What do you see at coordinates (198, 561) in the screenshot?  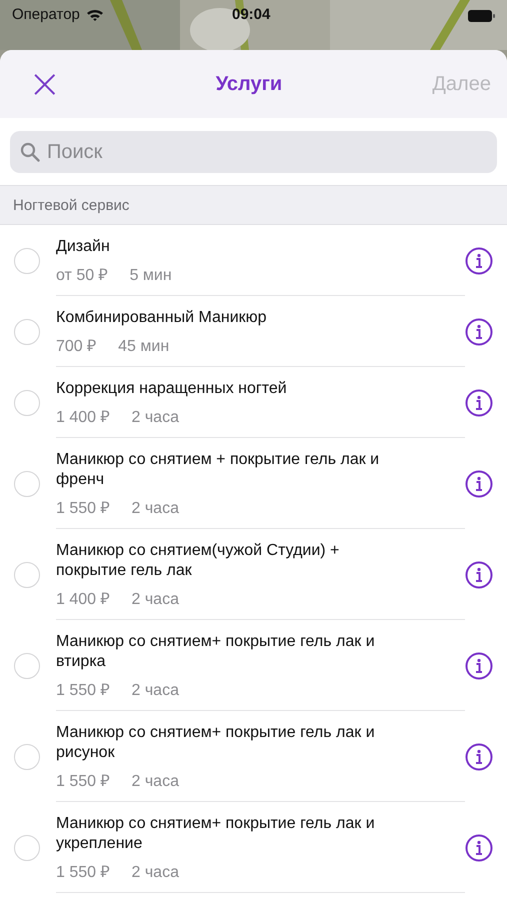 I see `service-name: Маникюр со снятием(чужой Студии) + покрытие гель лак` at bounding box center [198, 561].